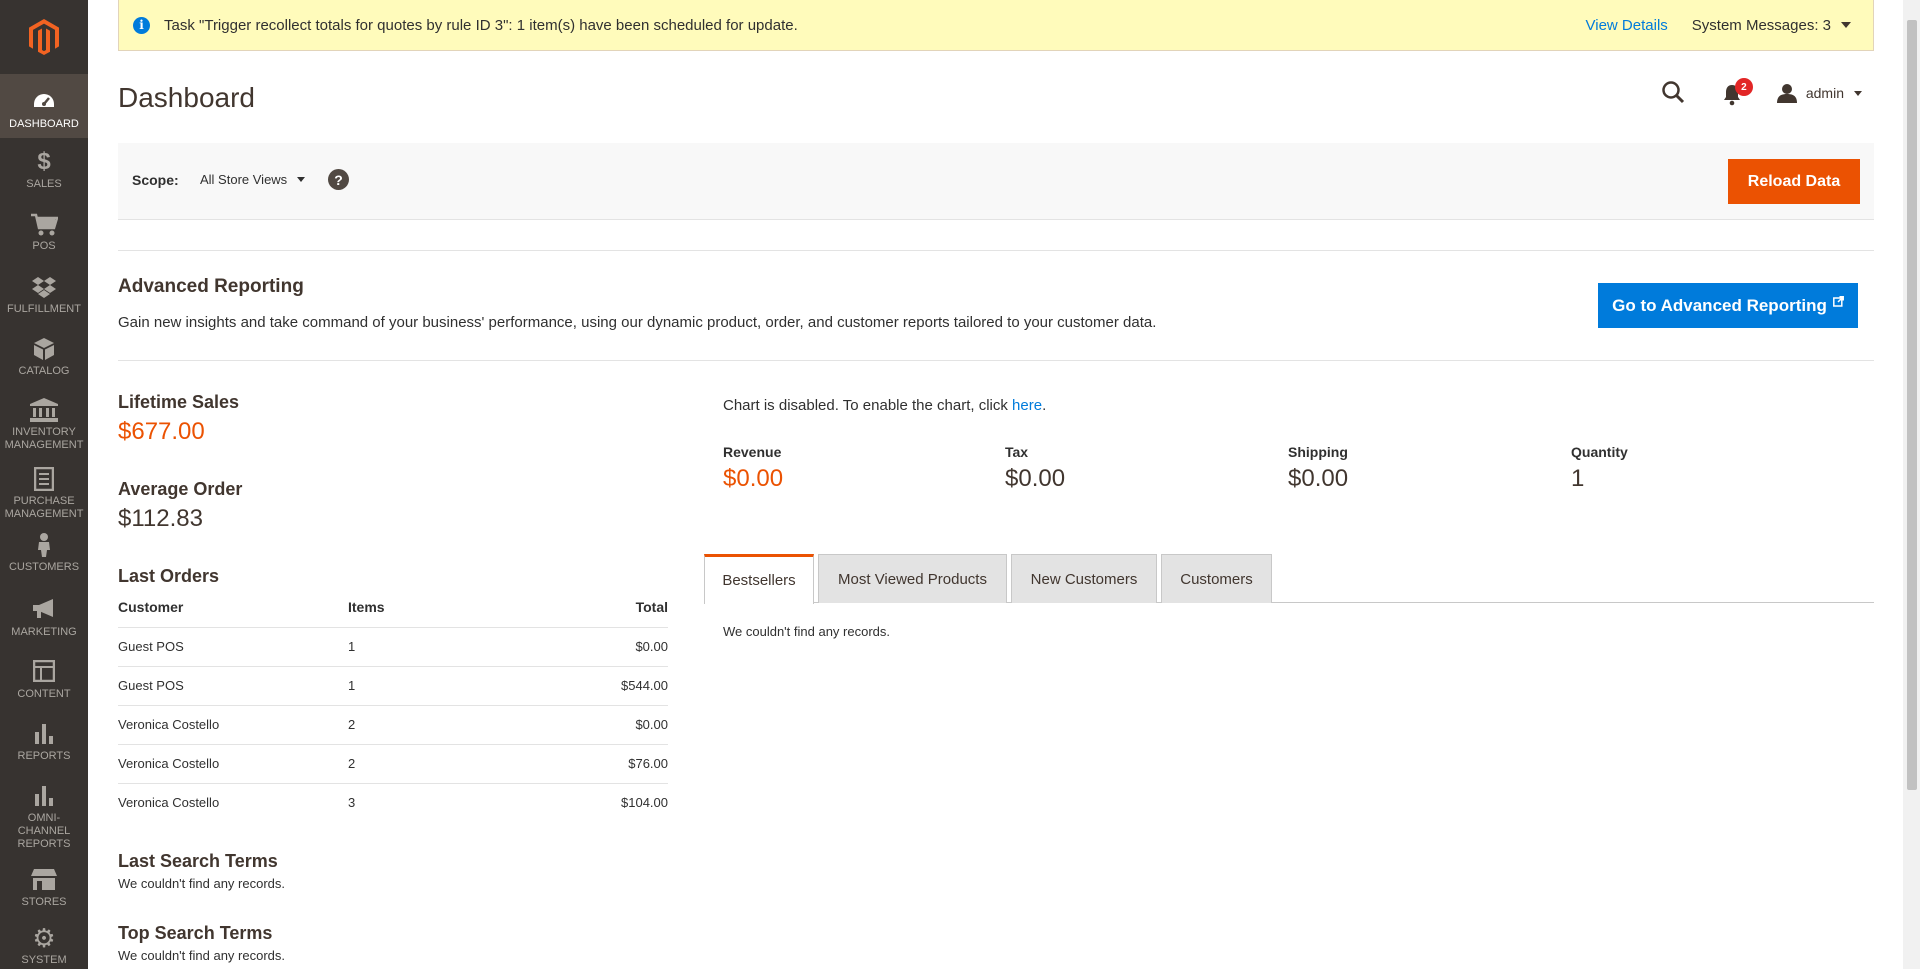  Describe the element at coordinates (912, 578) in the screenshot. I see `tab-most-viewed-products: Most Viewed Products` at that location.